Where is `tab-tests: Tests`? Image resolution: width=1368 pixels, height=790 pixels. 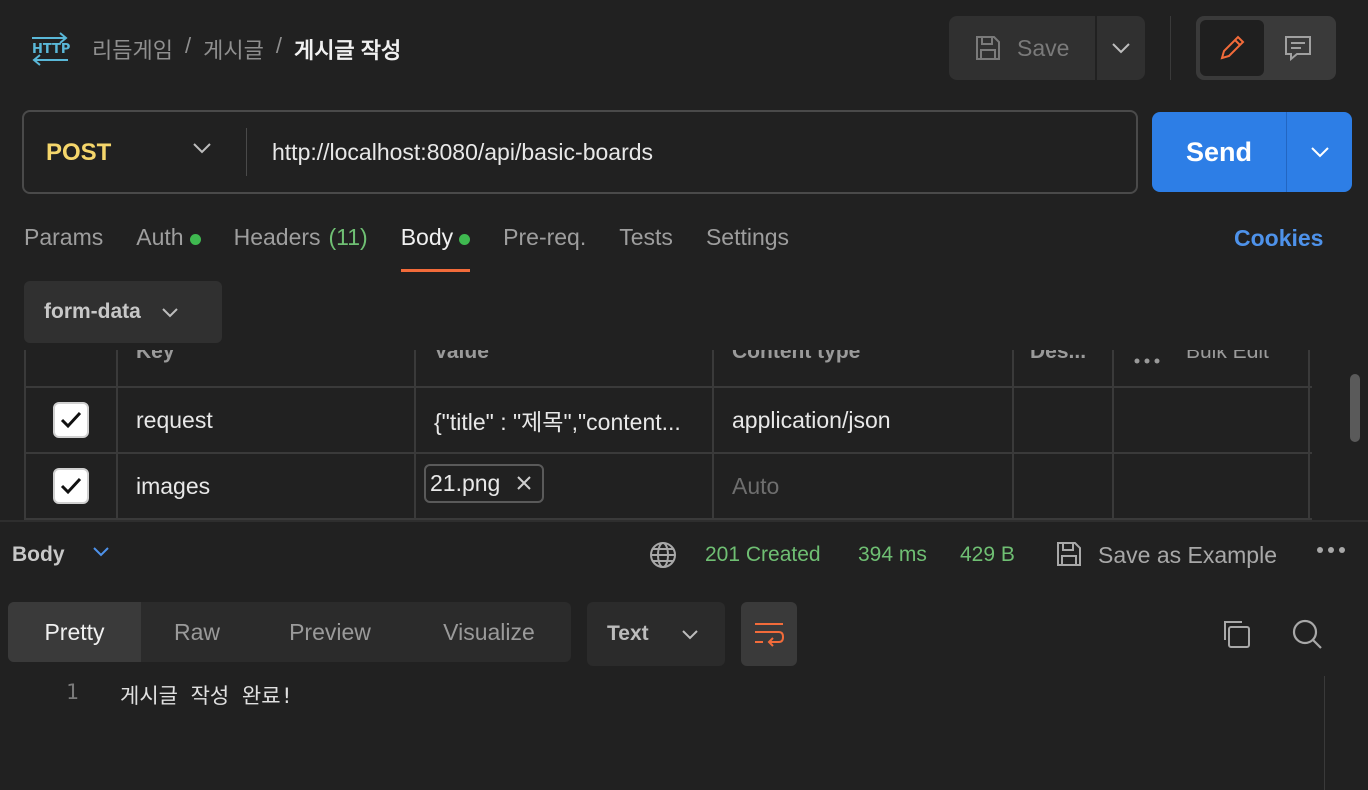
tab-tests: Tests is located at coordinates (646, 248).